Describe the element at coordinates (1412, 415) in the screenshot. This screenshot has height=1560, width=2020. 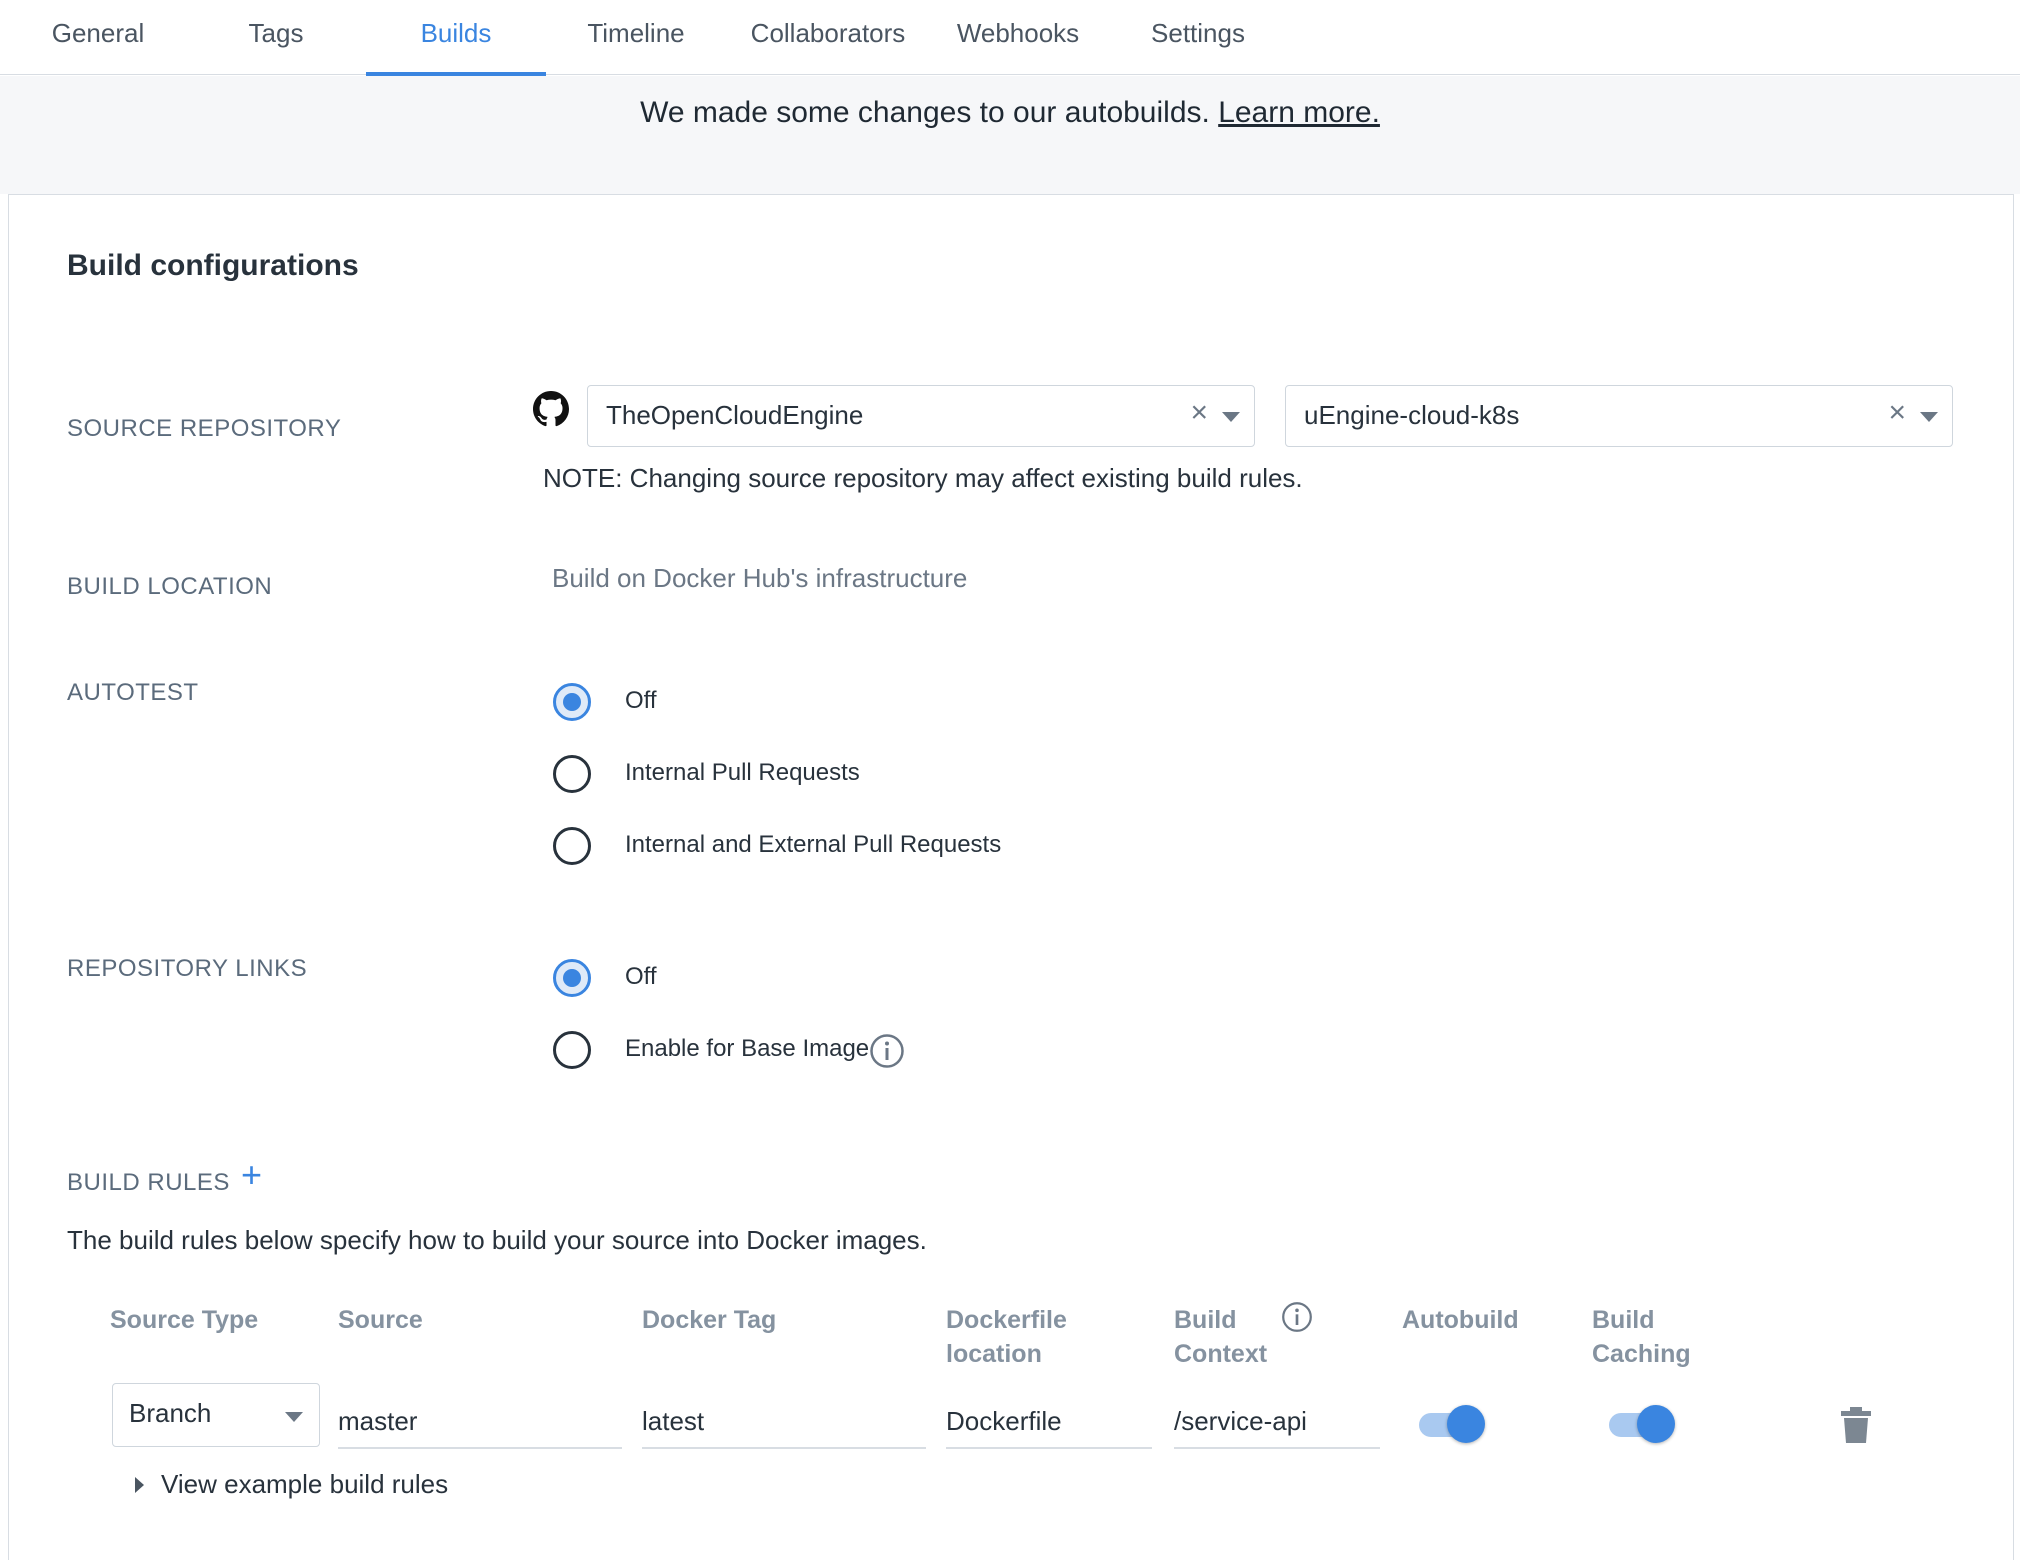
I see `repository-value: uEngine-cloud-k8s` at that location.